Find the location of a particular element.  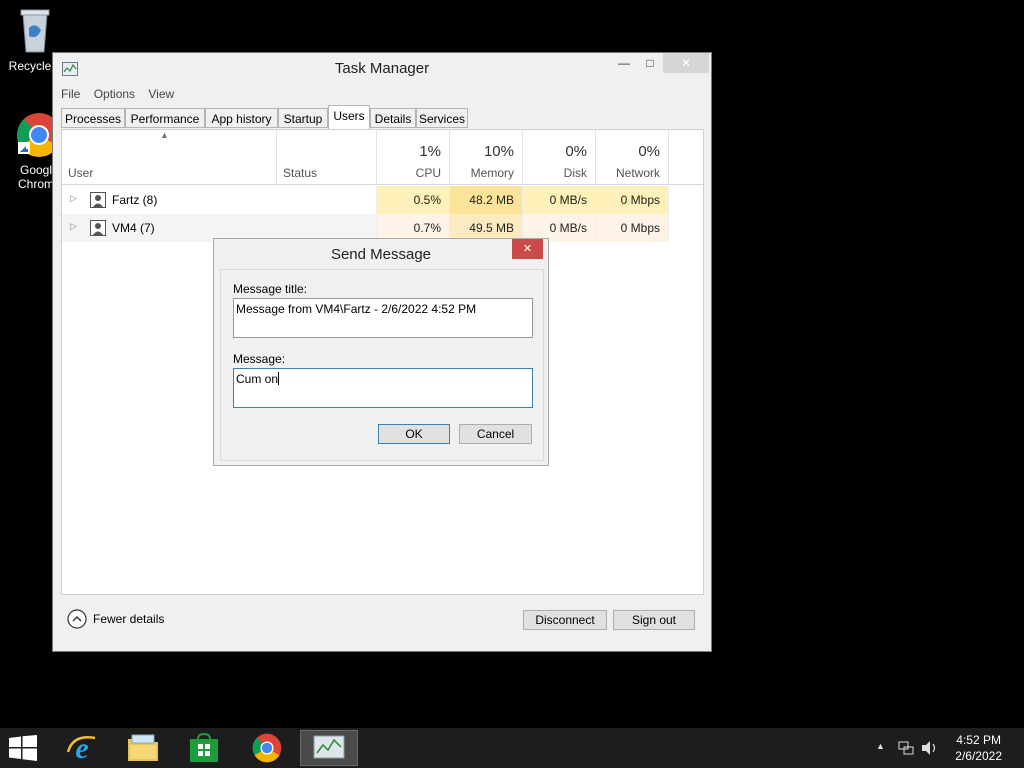

desktop-icon-recycle-bin: Recycle is located at coordinates (30, 39).